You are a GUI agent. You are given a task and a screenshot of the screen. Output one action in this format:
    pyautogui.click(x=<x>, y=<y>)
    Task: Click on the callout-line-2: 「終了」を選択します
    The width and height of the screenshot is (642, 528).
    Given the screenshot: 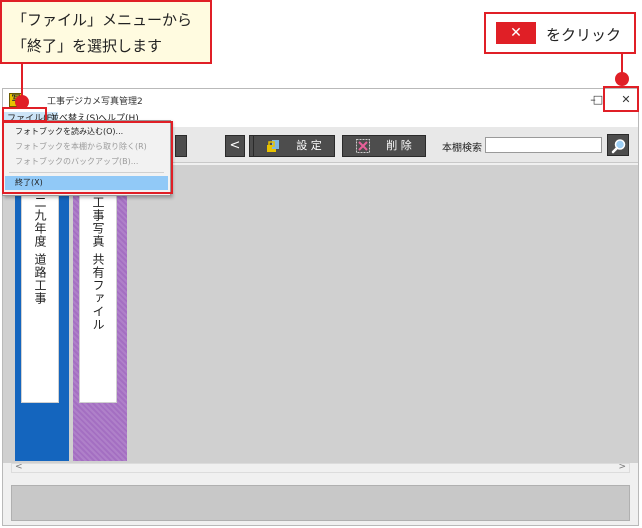 What is the action you would take?
    pyautogui.click(x=87, y=46)
    